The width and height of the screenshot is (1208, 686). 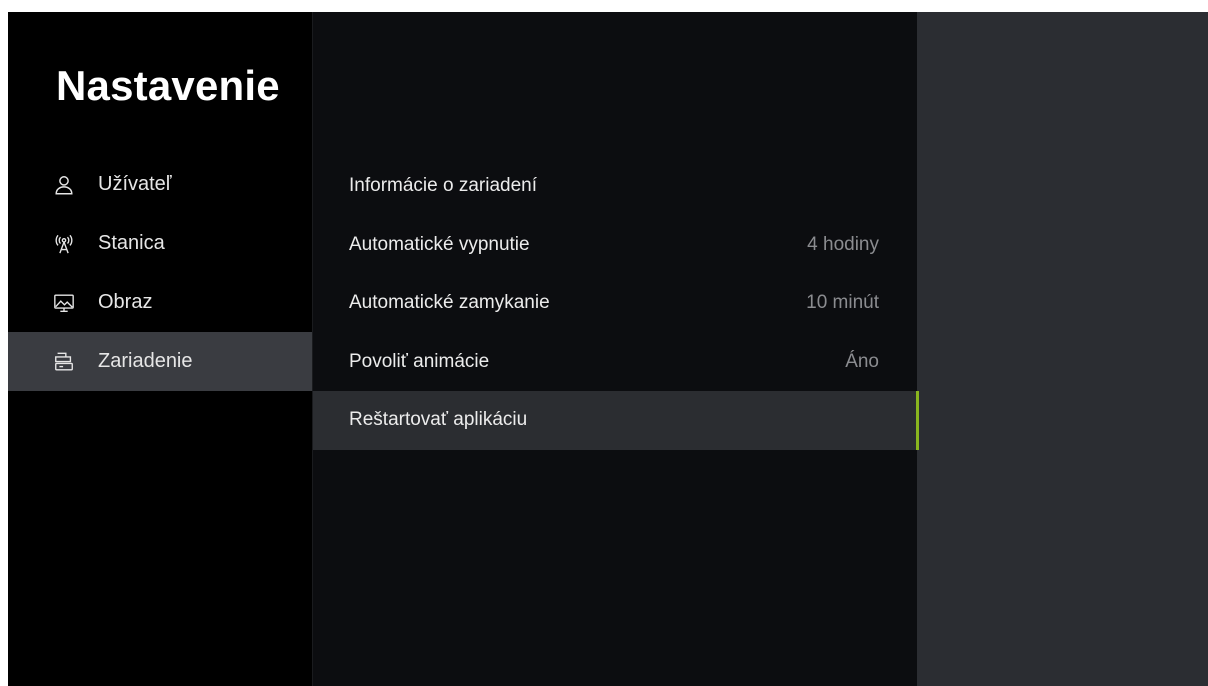 What do you see at coordinates (131, 243) in the screenshot?
I see `sidebar-item-label: Stanica` at bounding box center [131, 243].